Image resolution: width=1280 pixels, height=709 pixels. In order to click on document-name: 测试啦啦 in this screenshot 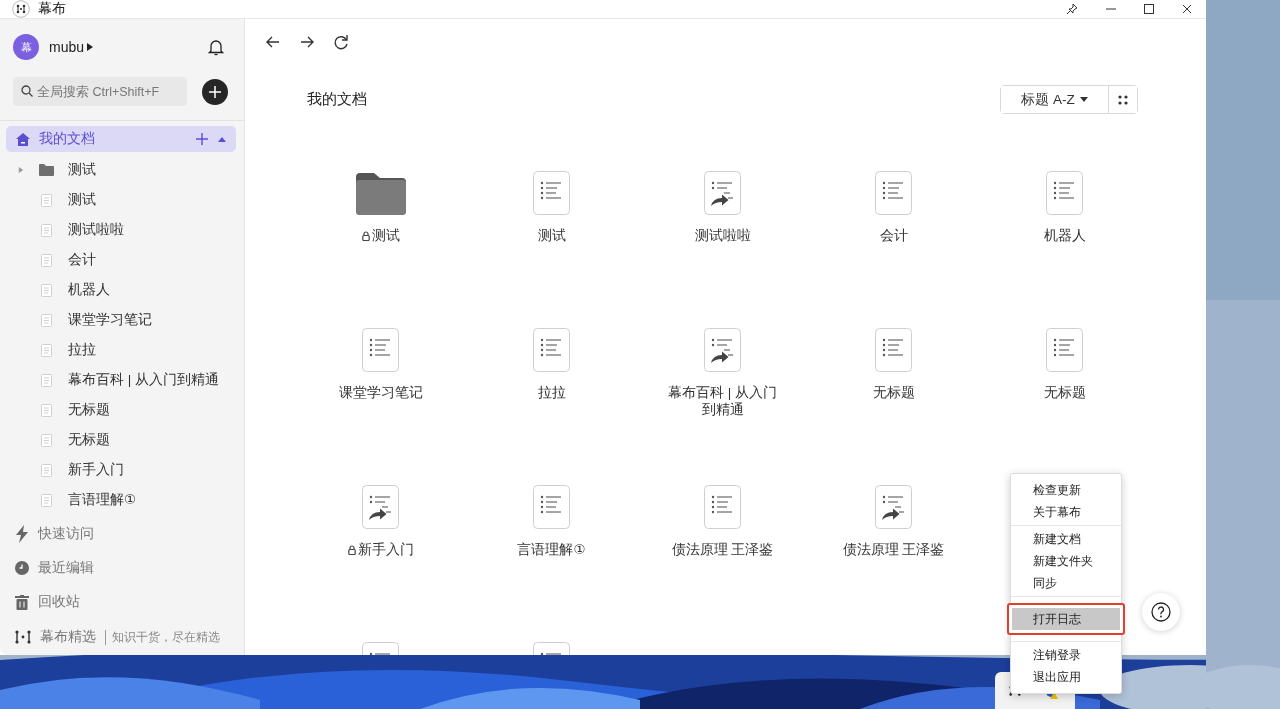, I will do `click(722, 235)`.